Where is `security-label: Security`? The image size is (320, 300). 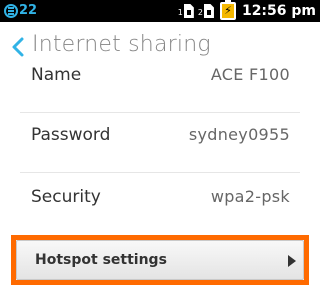
security-label: Security is located at coordinates (66, 197).